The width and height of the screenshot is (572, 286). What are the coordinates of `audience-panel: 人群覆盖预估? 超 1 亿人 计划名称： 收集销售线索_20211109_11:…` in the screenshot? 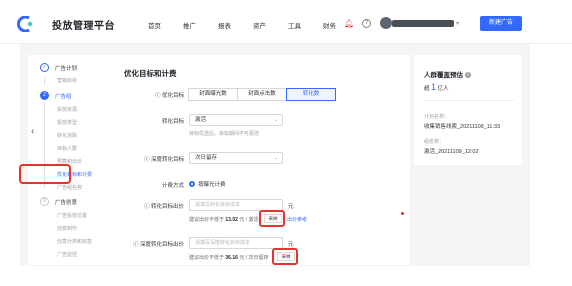 It's located at (468, 110).